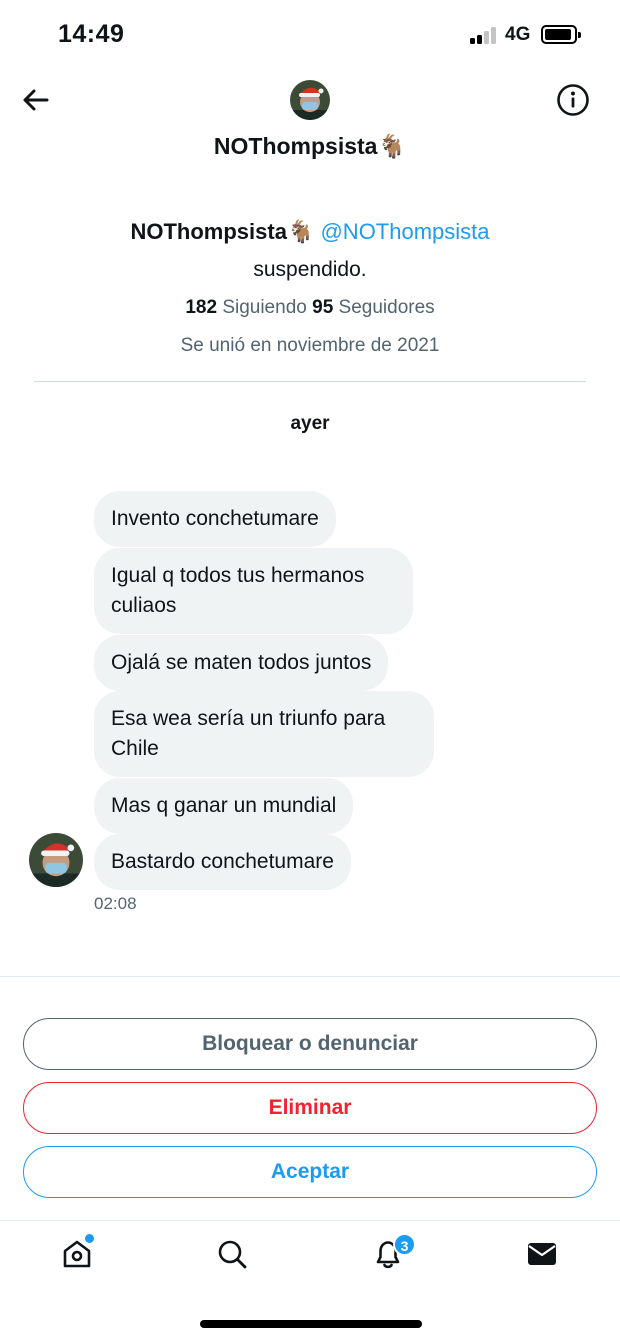 The width and height of the screenshot is (620, 1341). Describe the element at coordinates (215, 519) in the screenshot. I see `message-bubble: Invento conchetumare` at that location.